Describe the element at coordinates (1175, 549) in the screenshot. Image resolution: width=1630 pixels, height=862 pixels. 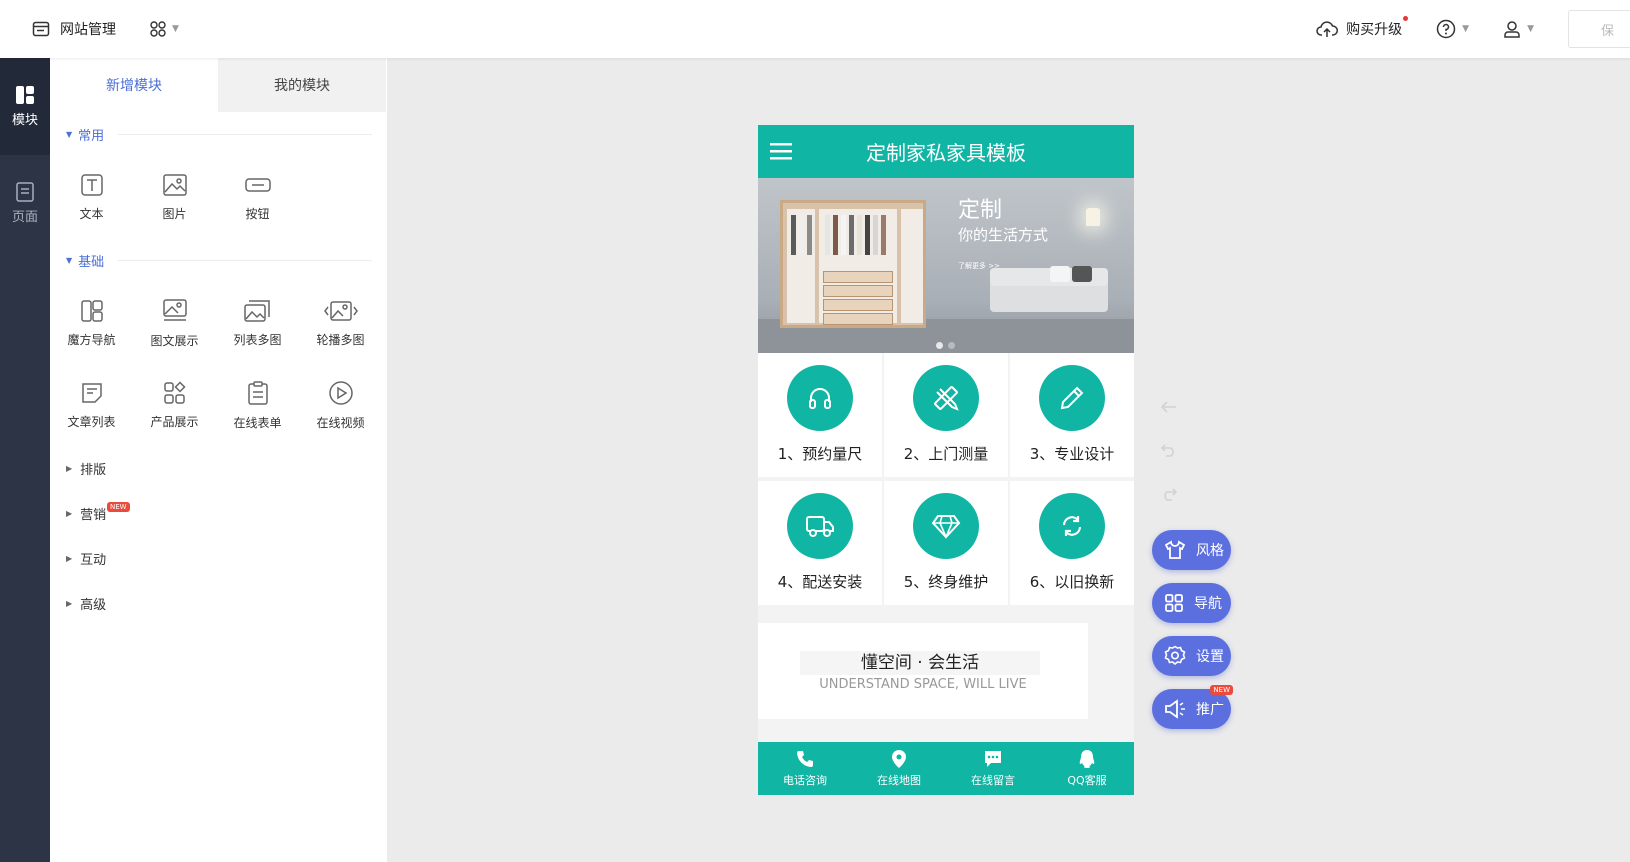
I see `tshirt-icon` at that location.